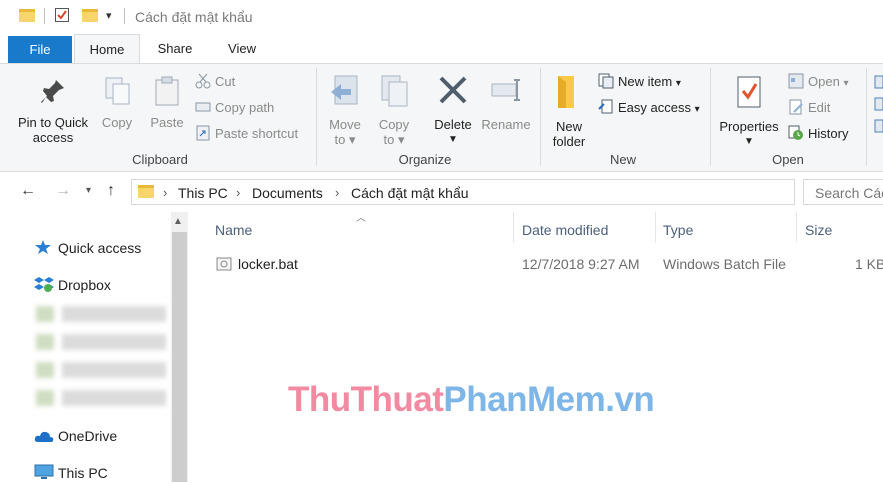 This screenshot has height=483, width=883. Describe the element at coordinates (410, 193) in the screenshot. I see `breadcrumb-current-folder: Cách đặt mật khẩu` at that location.